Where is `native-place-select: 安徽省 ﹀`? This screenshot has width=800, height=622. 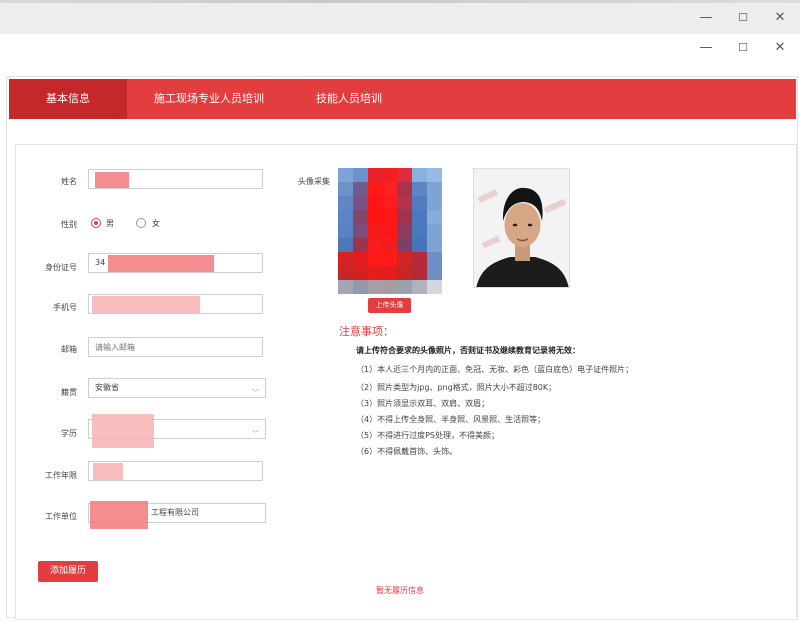
native-place-select: 安徽省 ﹀ is located at coordinates (177, 388).